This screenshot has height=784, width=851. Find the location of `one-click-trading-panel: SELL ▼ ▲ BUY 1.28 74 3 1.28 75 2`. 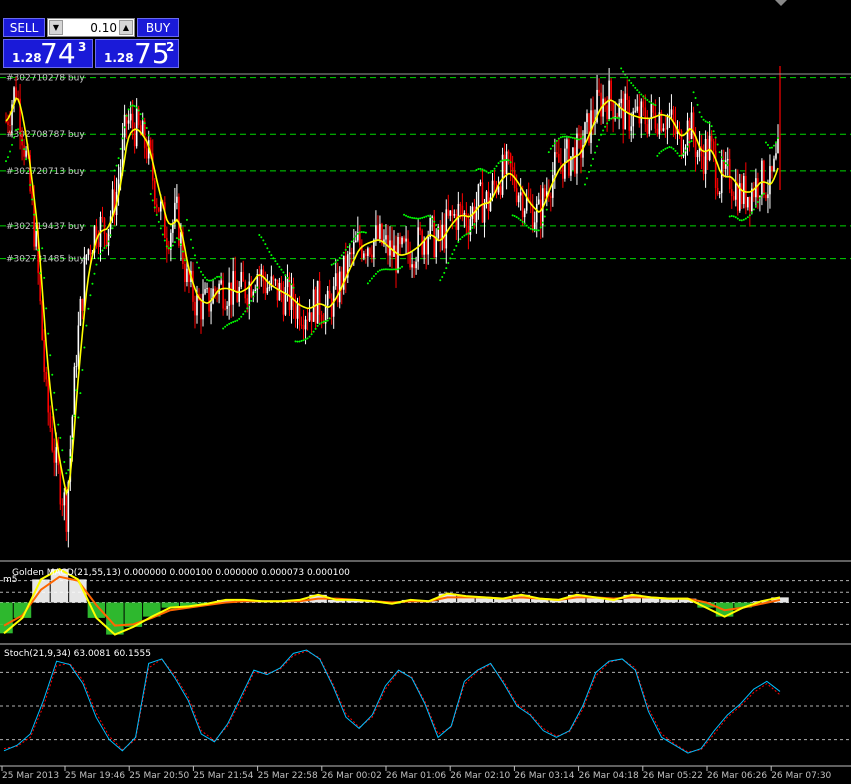

one-click-trading-panel: SELL ▼ ▲ BUY 1.28 74 3 1.28 75 2 is located at coordinates (91, 44).